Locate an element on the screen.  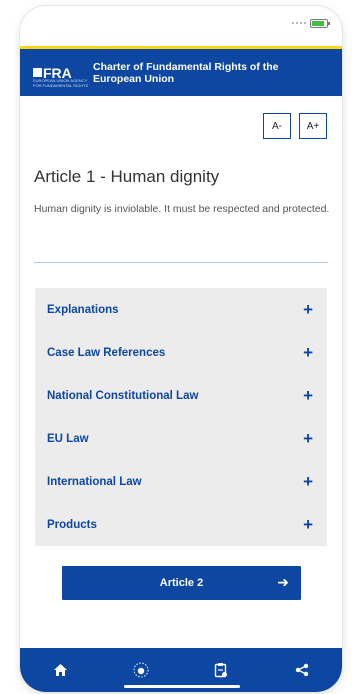
font-size-controls: A- A+ is located at coordinates (295, 126).